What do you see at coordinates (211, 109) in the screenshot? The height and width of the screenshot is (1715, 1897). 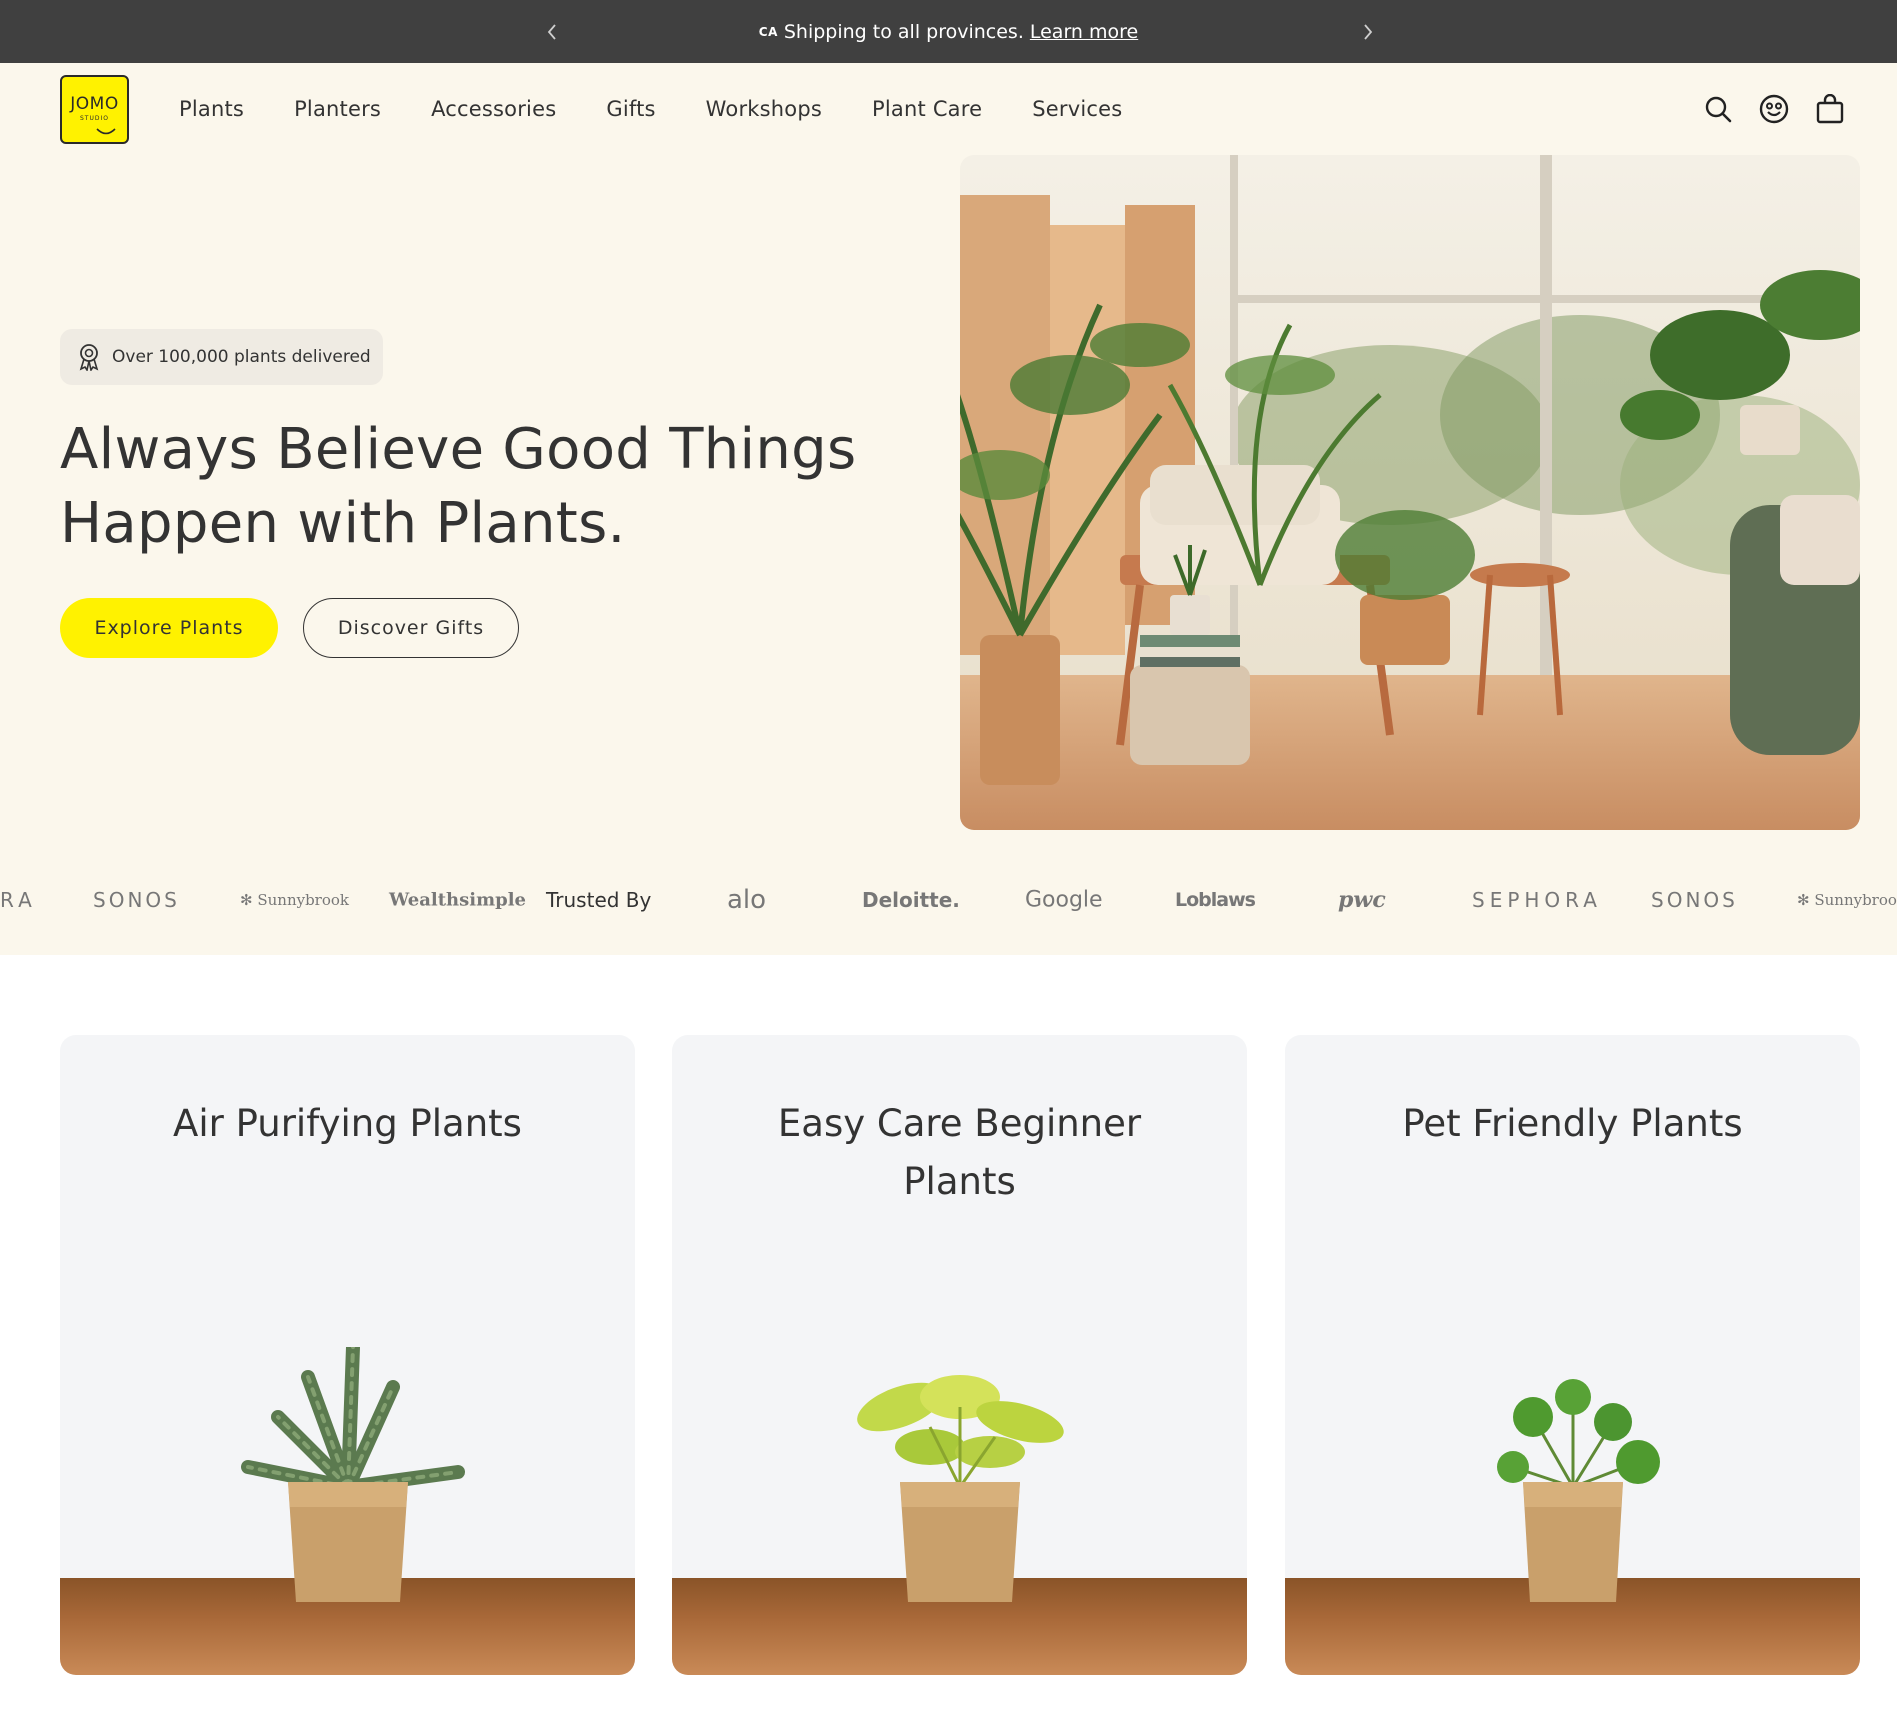 I see `nav-plants: Plants` at bounding box center [211, 109].